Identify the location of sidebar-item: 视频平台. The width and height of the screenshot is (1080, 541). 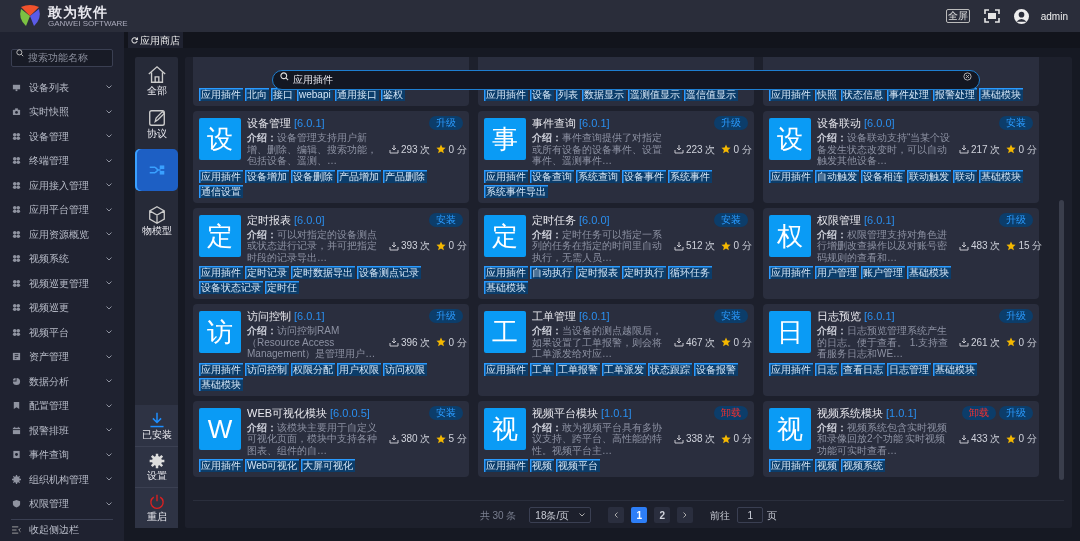
(62, 332).